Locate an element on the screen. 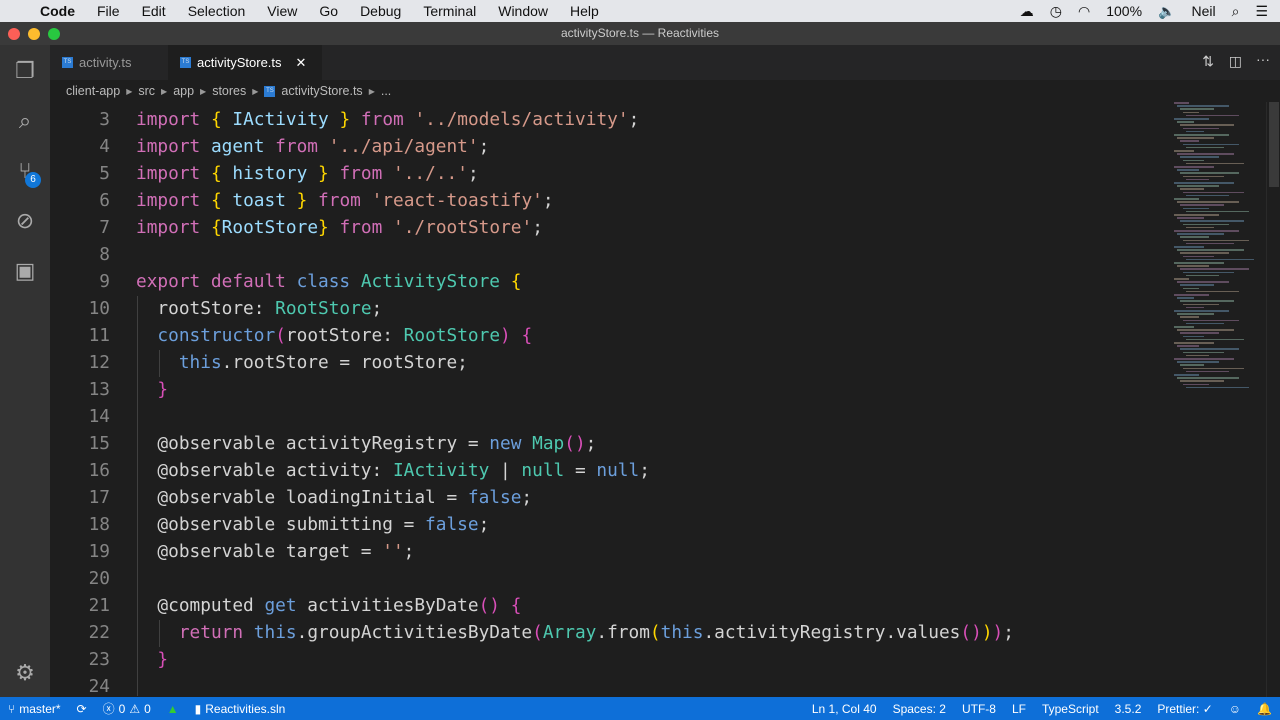 The width and height of the screenshot is (1280, 720). menu-window: Window is located at coordinates (523, 11).